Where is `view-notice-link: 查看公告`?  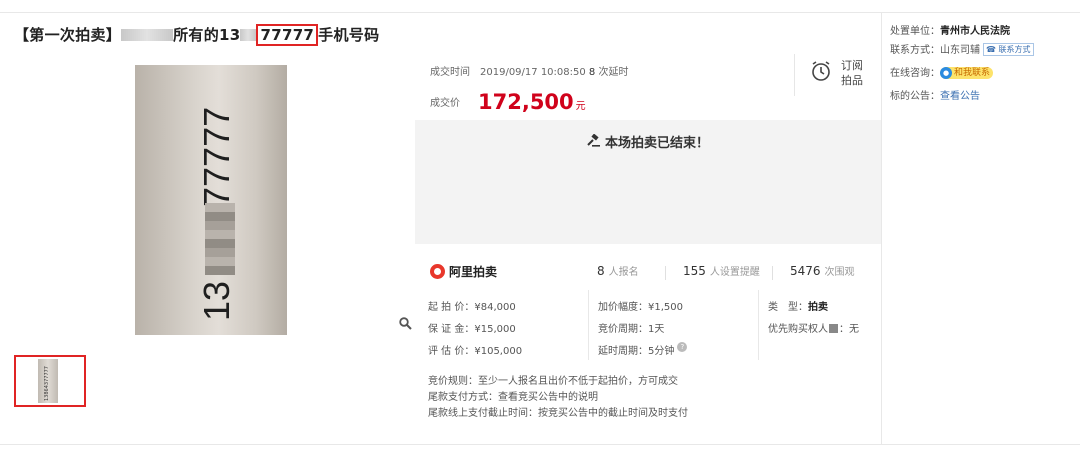
view-notice-link: 查看公告 is located at coordinates (960, 96).